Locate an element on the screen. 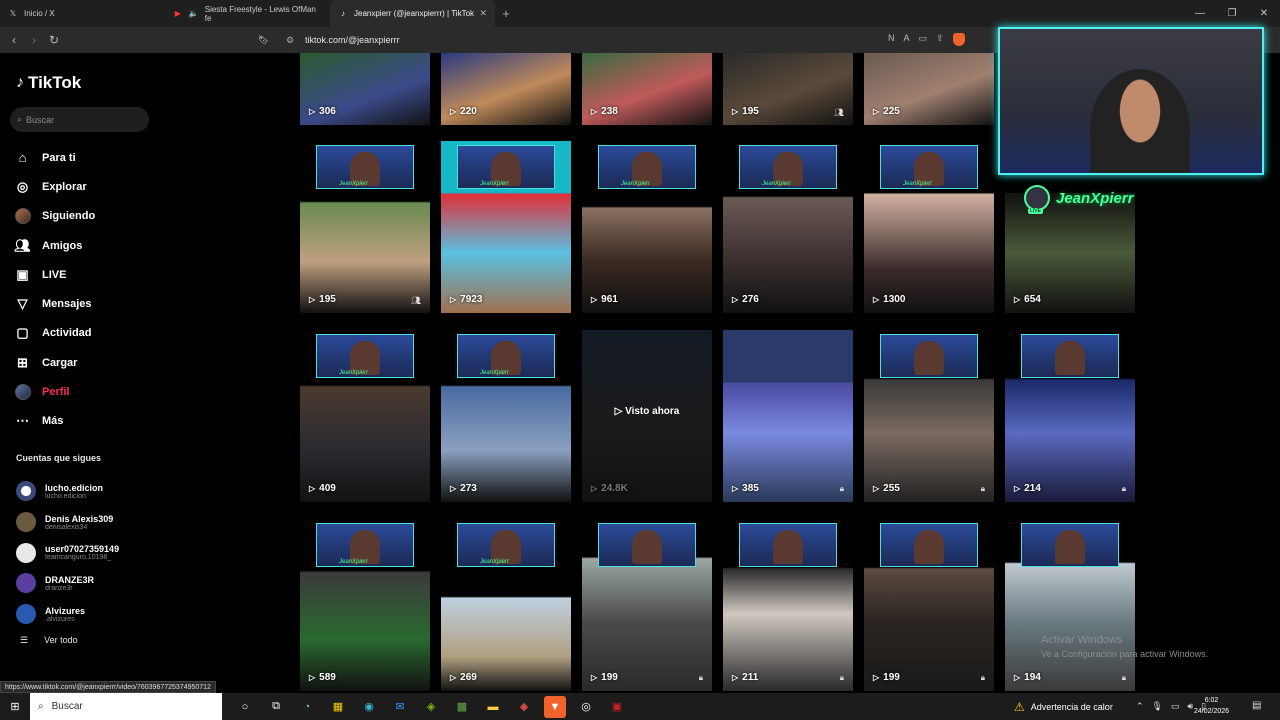  close-icon: ✕ is located at coordinates (483, 13).